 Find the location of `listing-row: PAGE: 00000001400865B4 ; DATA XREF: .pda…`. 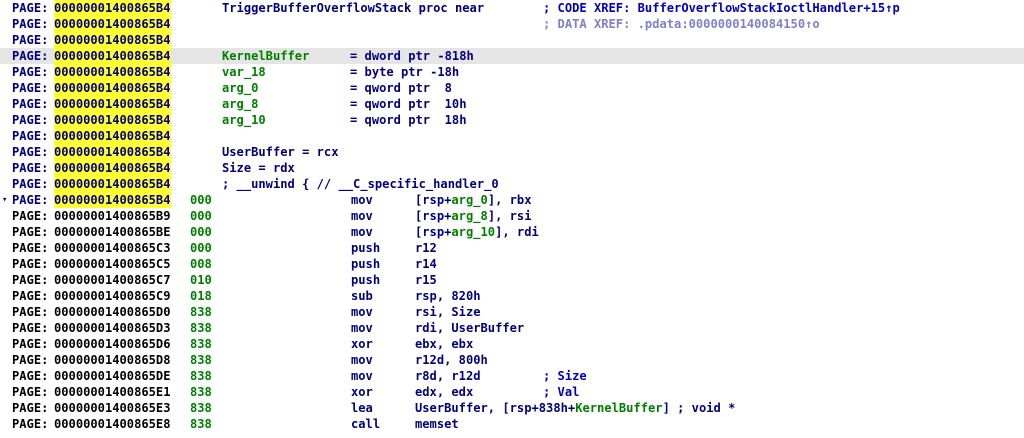

listing-row: PAGE: 00000001400865B4 ; DATA XREF: .pda… is located at coordinates (512, 24).